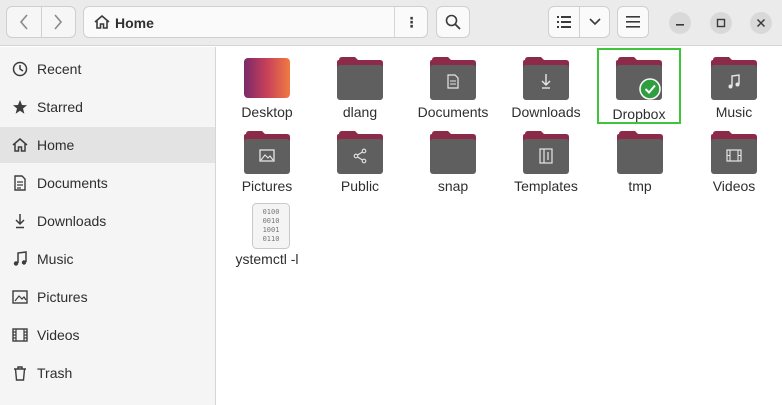 Image resolution: width=782 pixels, height=405 pixels. Describe the element at coordinates (546, 186) in the screenshot. I see `file-label: Templates` at that location.